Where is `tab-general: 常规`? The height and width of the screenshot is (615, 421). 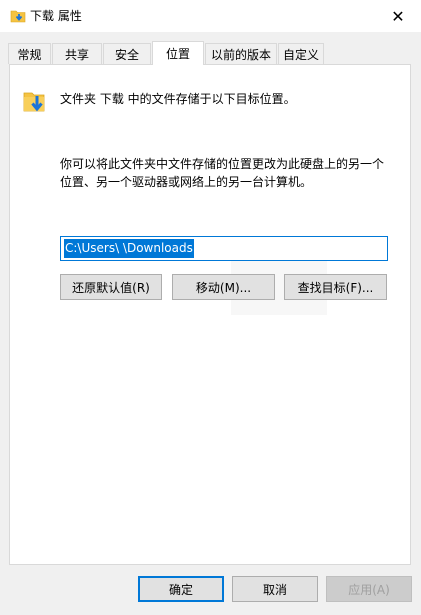
tab-general: 常规 is located at coordinates (29, 53).